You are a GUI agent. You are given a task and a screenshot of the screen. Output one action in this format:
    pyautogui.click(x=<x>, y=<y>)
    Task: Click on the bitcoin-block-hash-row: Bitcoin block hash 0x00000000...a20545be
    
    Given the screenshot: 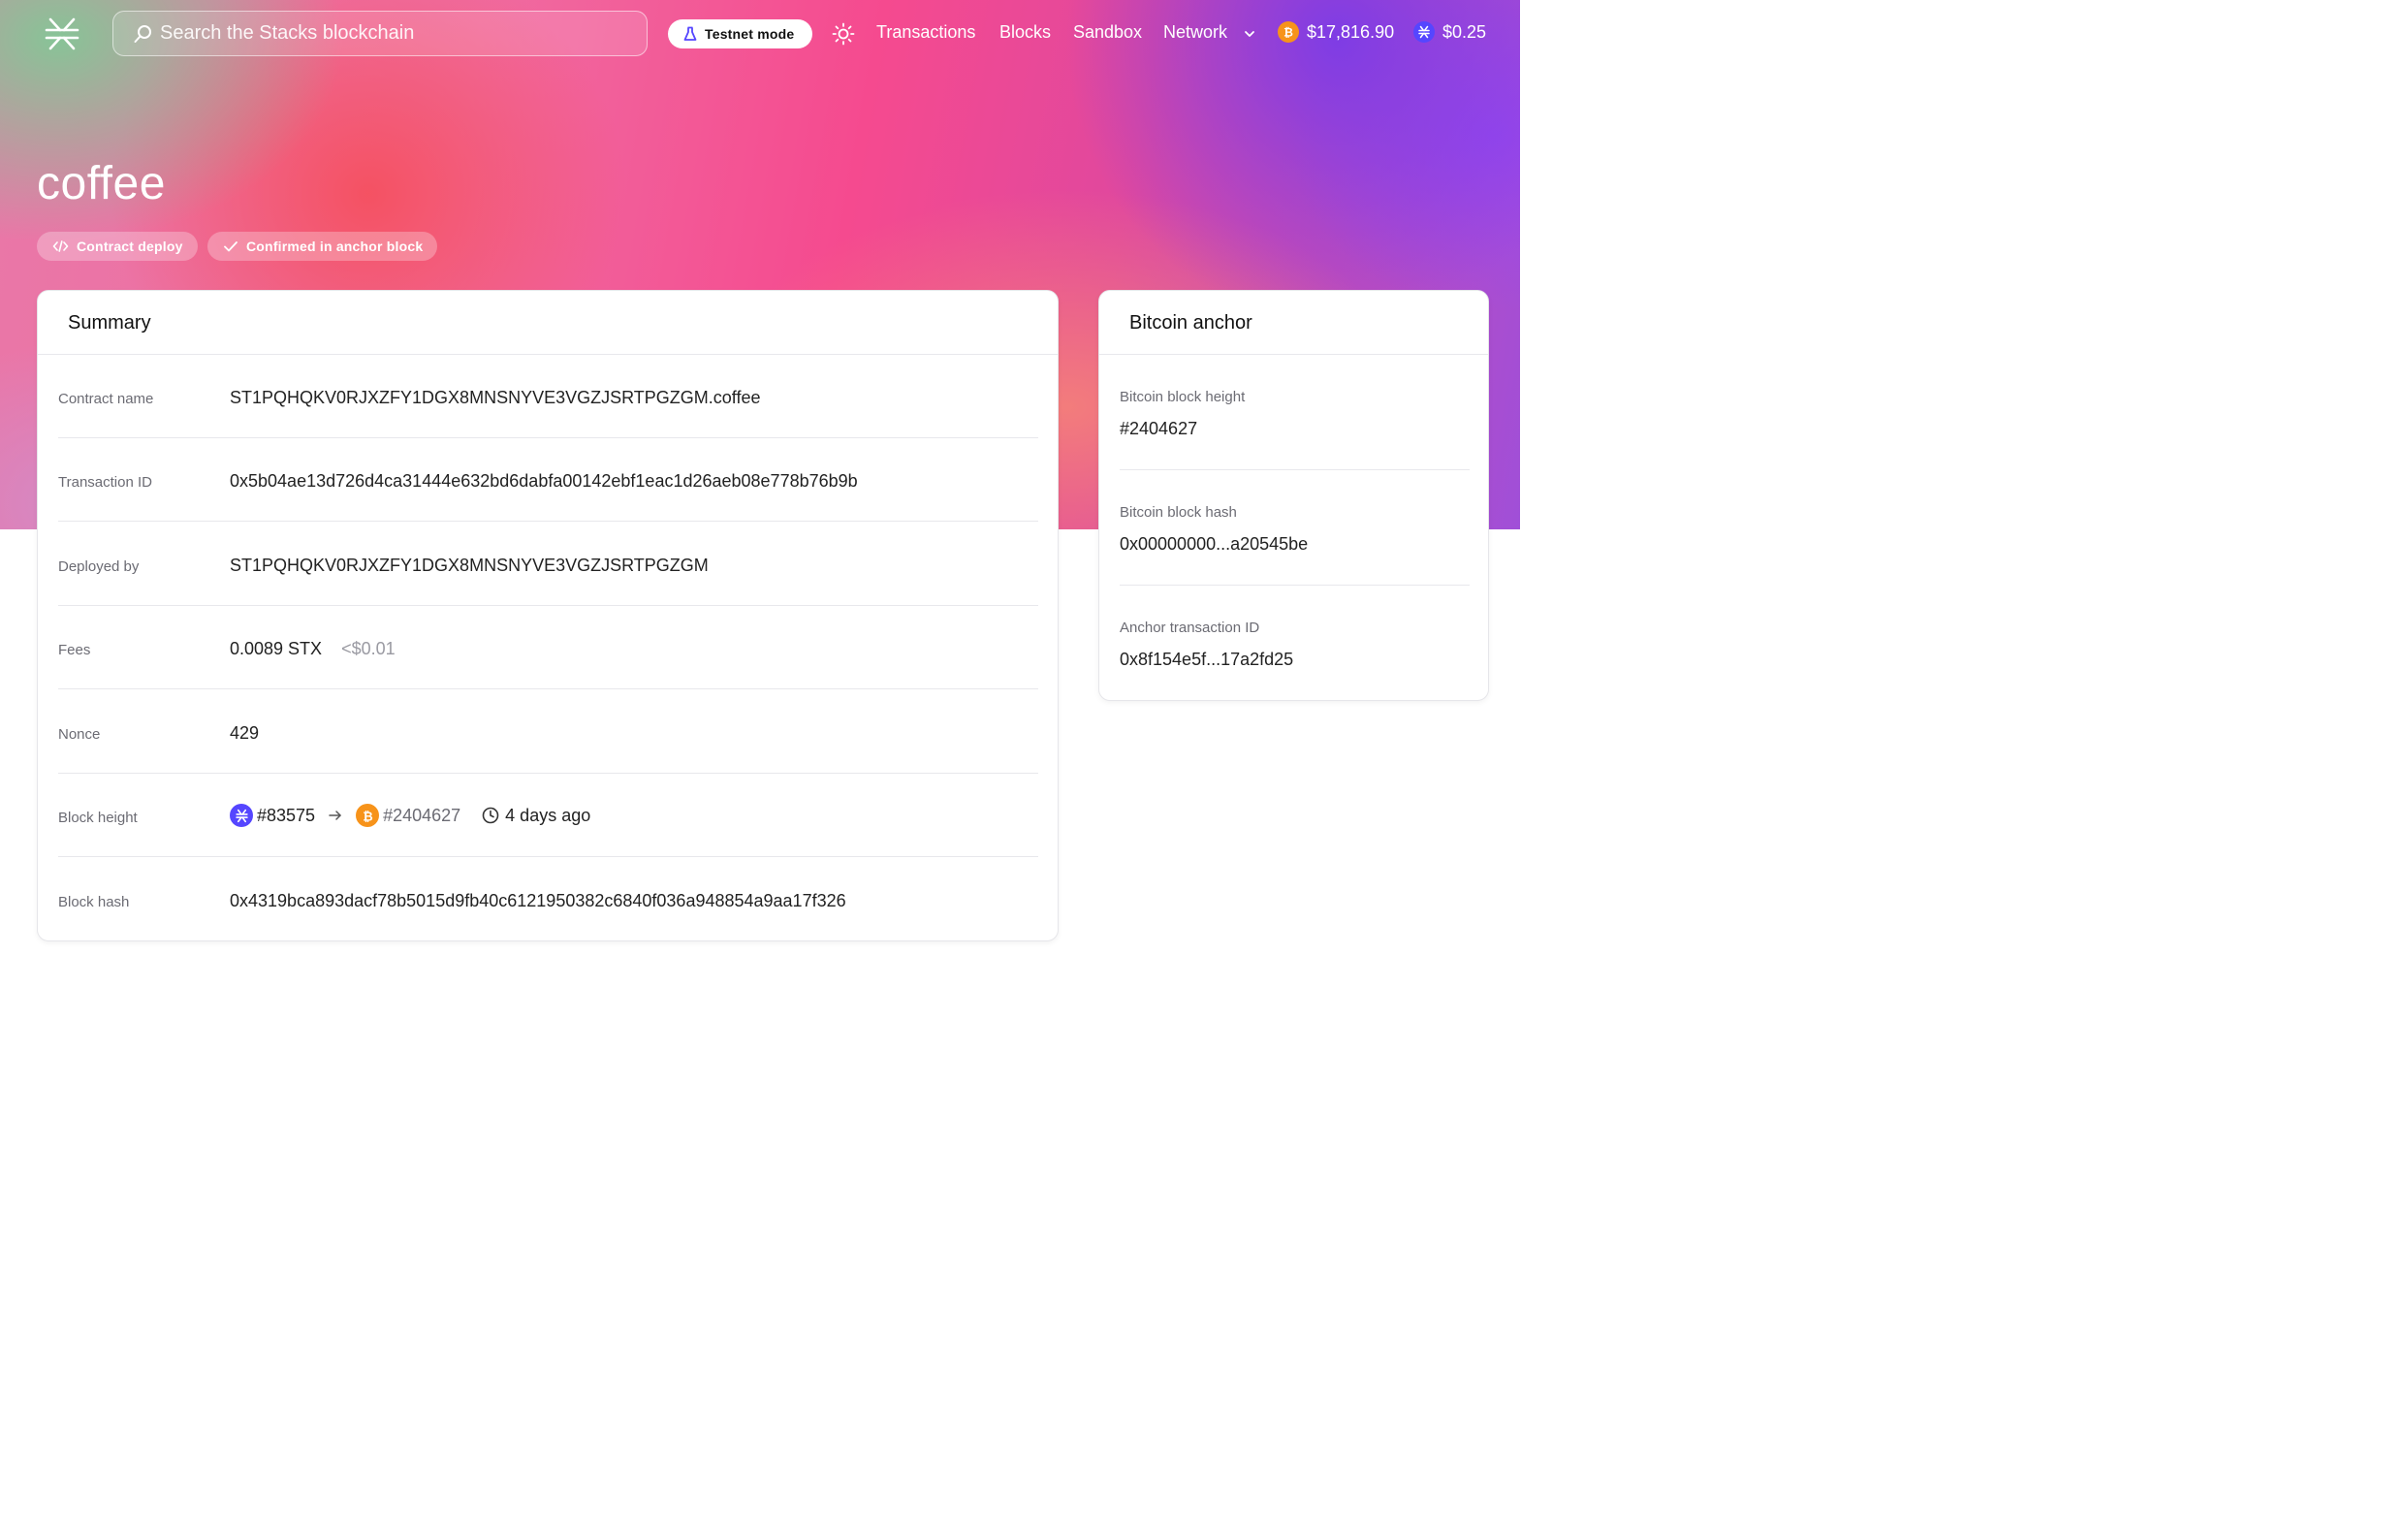 What is the action you would take?
    pyautogui.click(x=1295, y=528)
    